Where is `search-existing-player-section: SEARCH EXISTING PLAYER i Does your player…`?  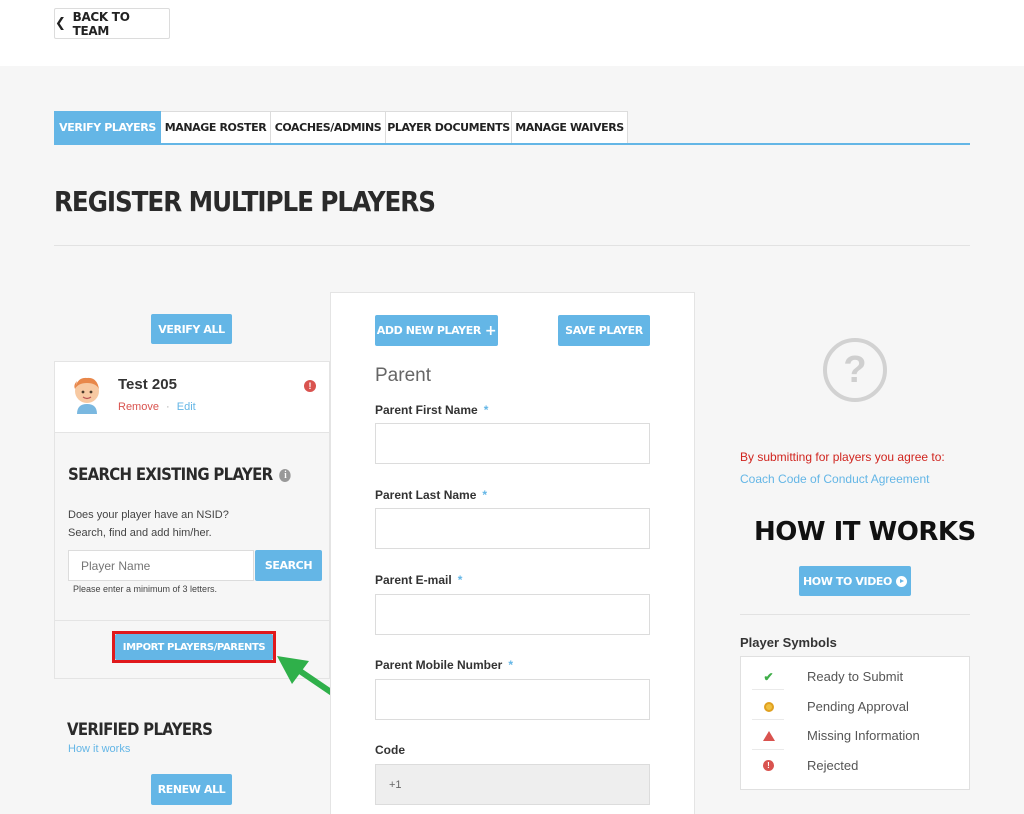
search-existing-player-section: SEARCH EXISTING PLAYER i Does your player… is located at coordinates (192, 527).